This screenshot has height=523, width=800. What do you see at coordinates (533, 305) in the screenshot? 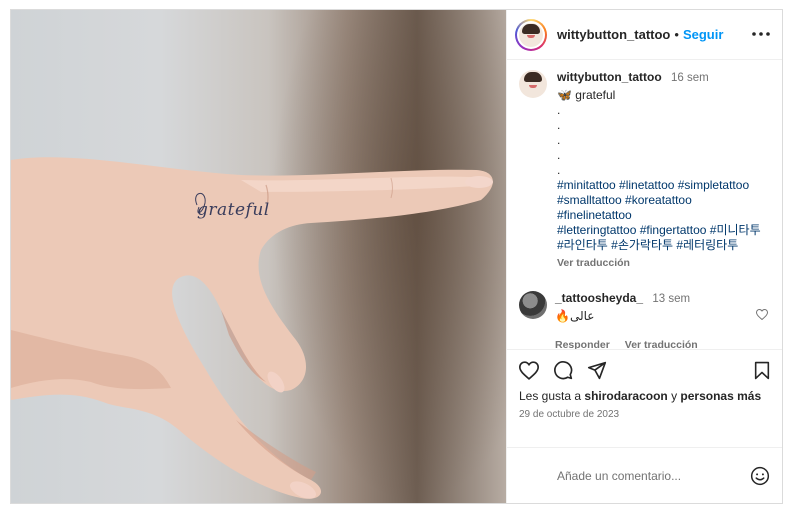
I see `comment-avatar` at bounding box center [533, 305].